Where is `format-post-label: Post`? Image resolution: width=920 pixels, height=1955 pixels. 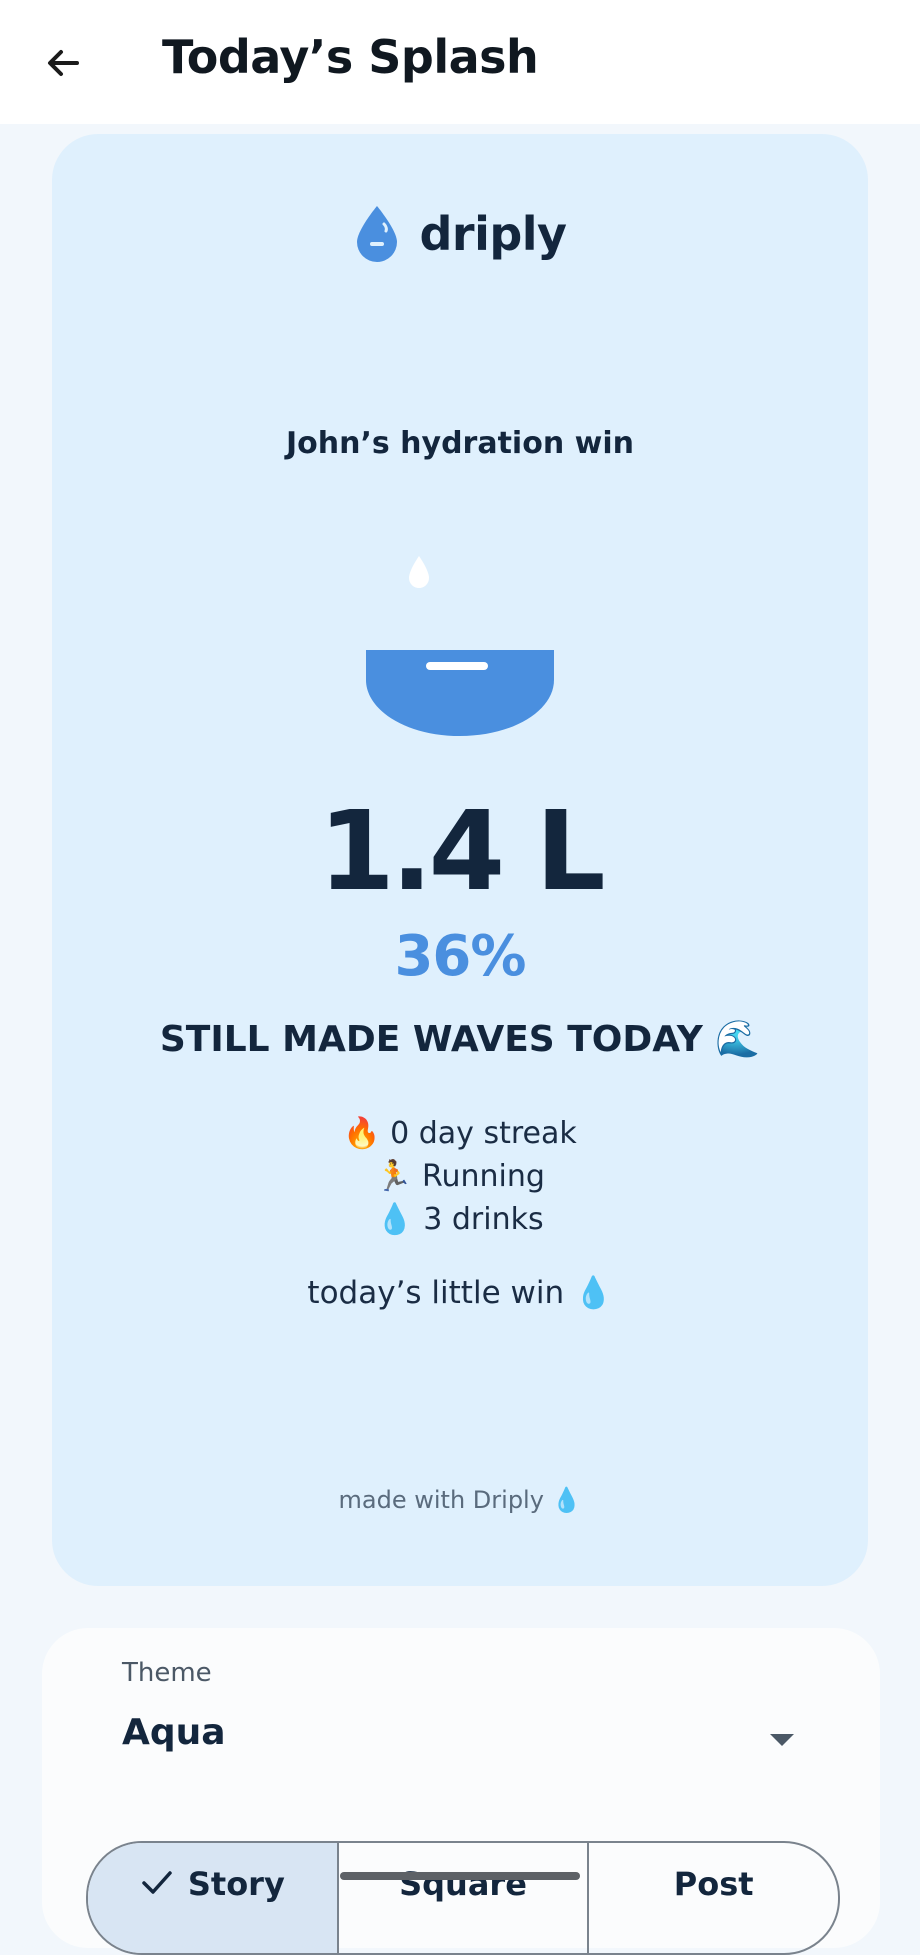 format-post-label: Post is located at coordinates (713, 1884).